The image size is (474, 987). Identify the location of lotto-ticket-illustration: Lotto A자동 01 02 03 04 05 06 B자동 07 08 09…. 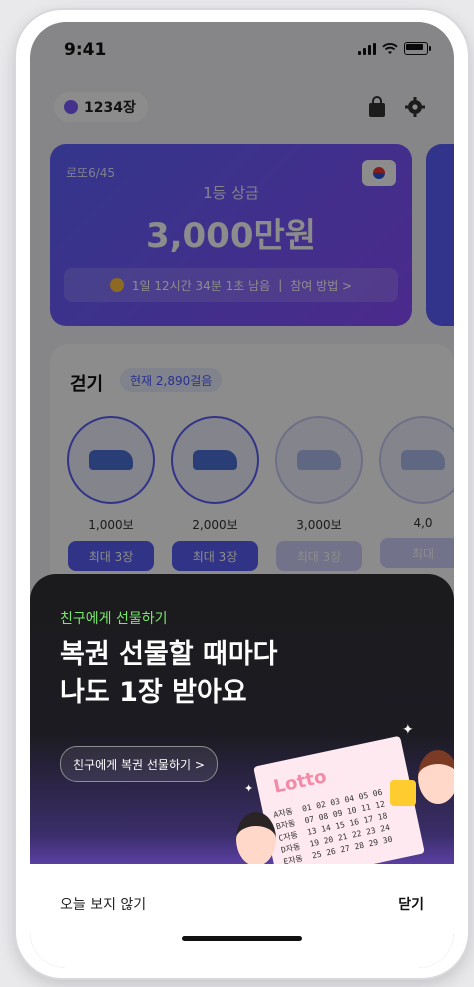
(339, 810).